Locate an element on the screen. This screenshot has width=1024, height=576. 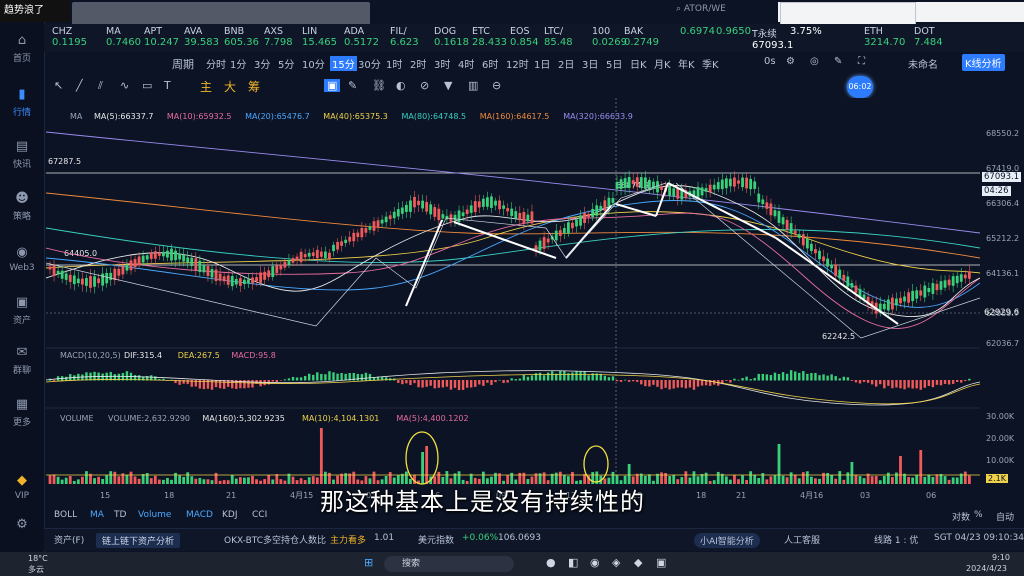
line-tool-icon: ╱ is located at coordinates (79, 85).